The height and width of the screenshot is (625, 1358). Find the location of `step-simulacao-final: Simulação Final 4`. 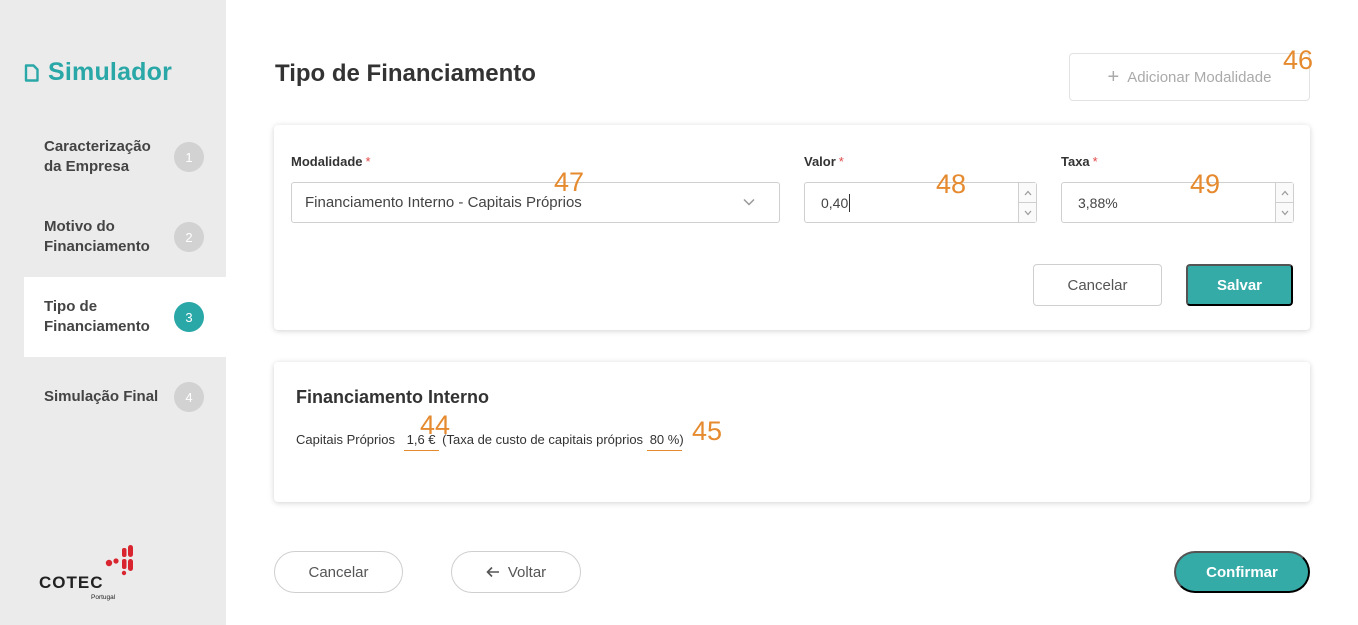

step-simulacao-final: Simulação Final 4 is located at coordinates (125, 397).